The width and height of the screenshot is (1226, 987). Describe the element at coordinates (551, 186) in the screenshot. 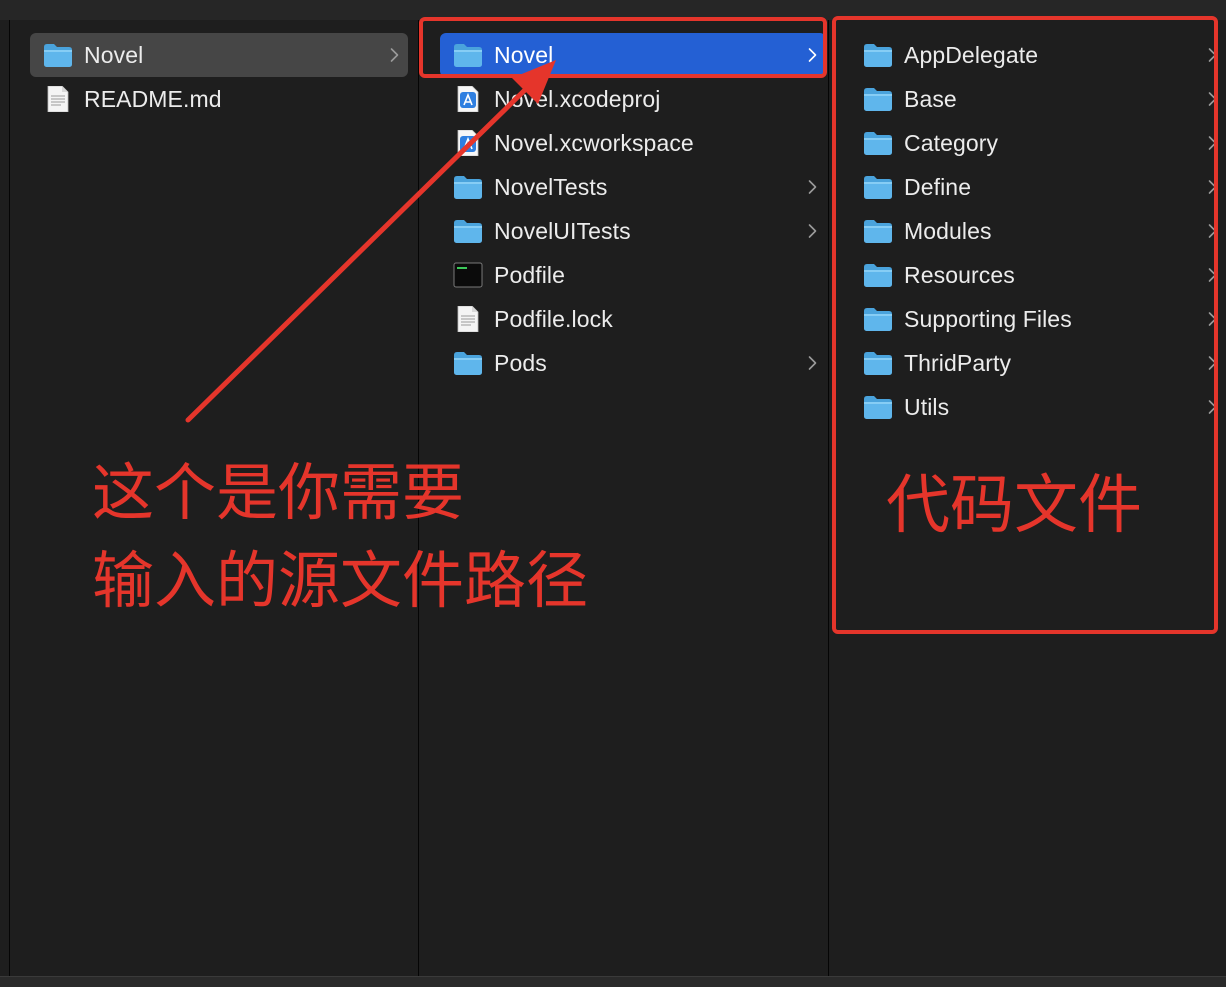

I see `file-name: NovelTests` at that location.